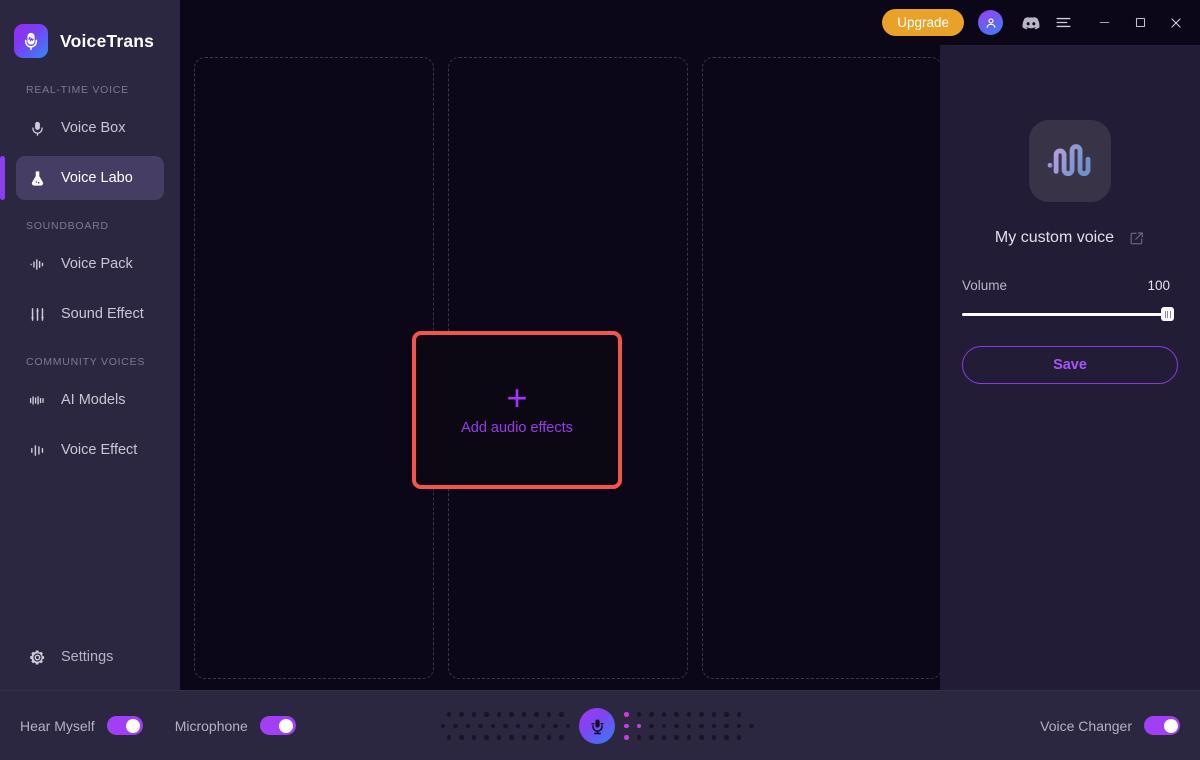 The image size is (1200, 760). I want to click on bottom-bar: Hear Myself Microphone Voice Changer, so click(600, 725).